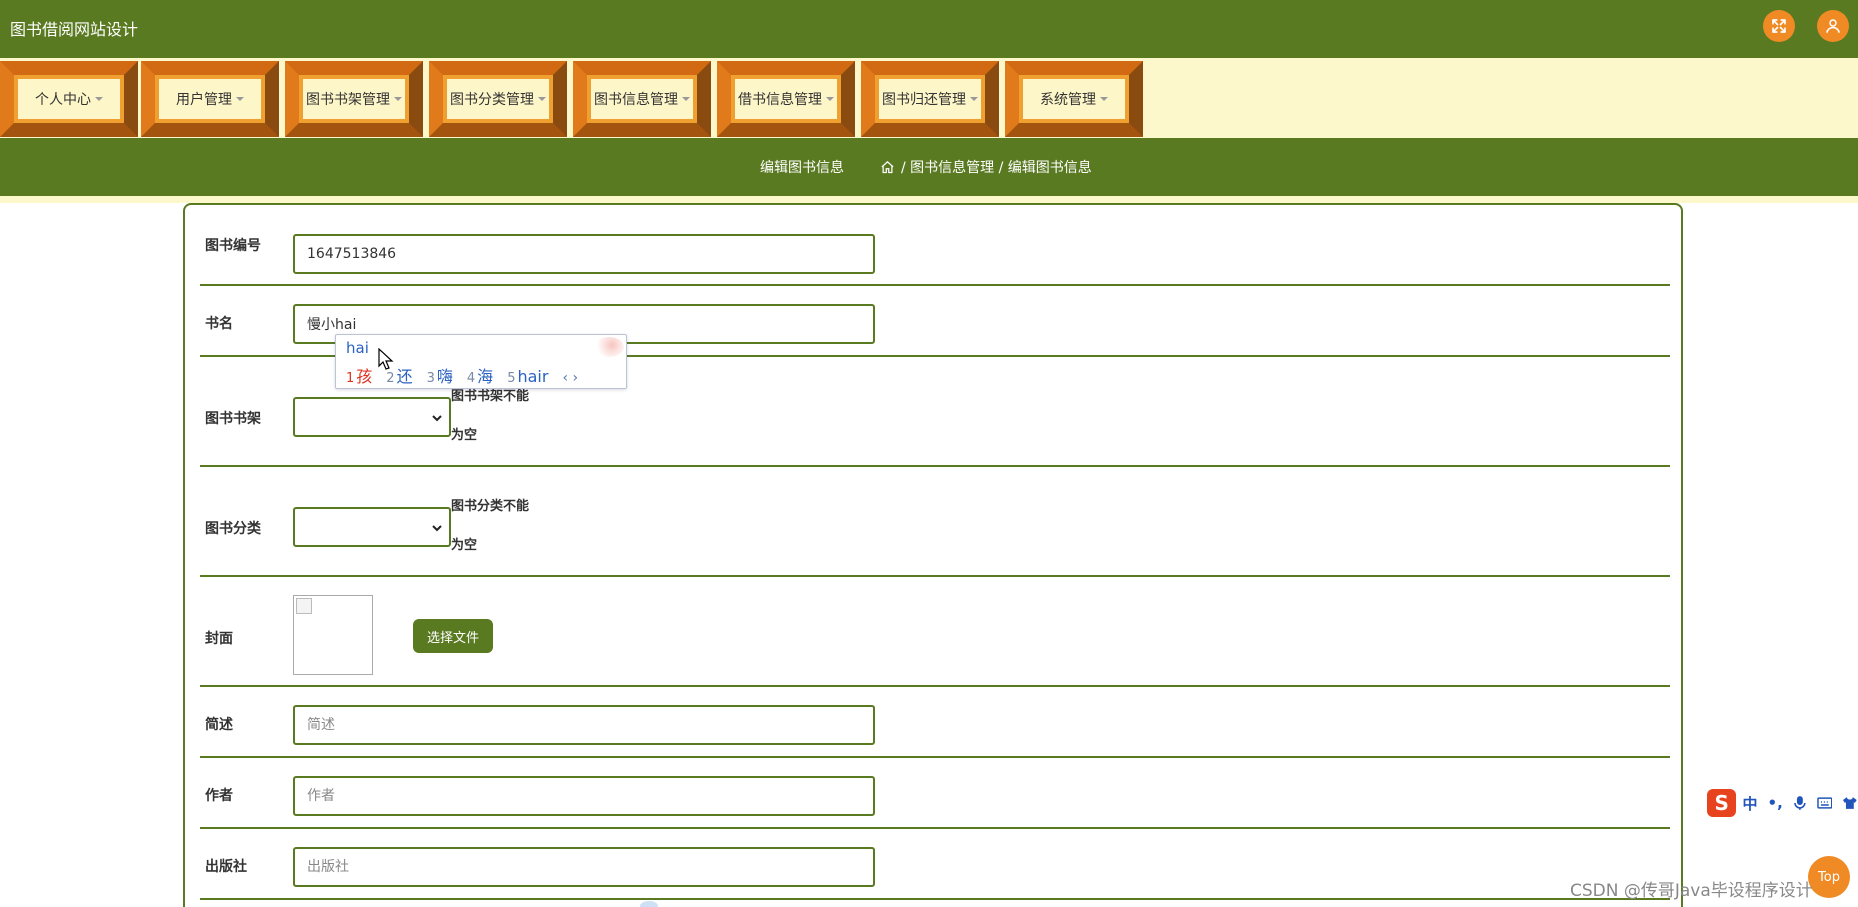 This screenshot has width=1858, height=907. What do you see at coordinates (780, 100) in the screenshot?
I see `nav-label: 借书信息管理` at bounding box center [780, 100].